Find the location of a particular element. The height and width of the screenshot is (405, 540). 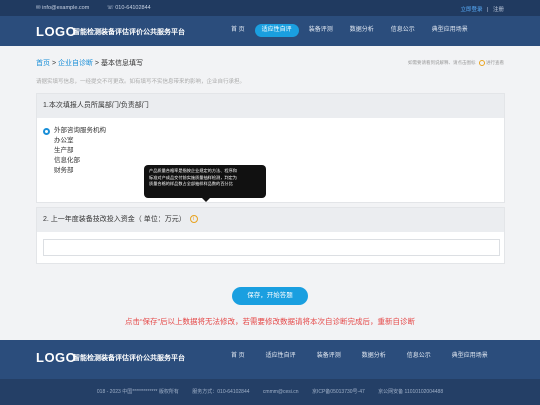

option-label: 信息化部 is located at coordinates (67, 160).